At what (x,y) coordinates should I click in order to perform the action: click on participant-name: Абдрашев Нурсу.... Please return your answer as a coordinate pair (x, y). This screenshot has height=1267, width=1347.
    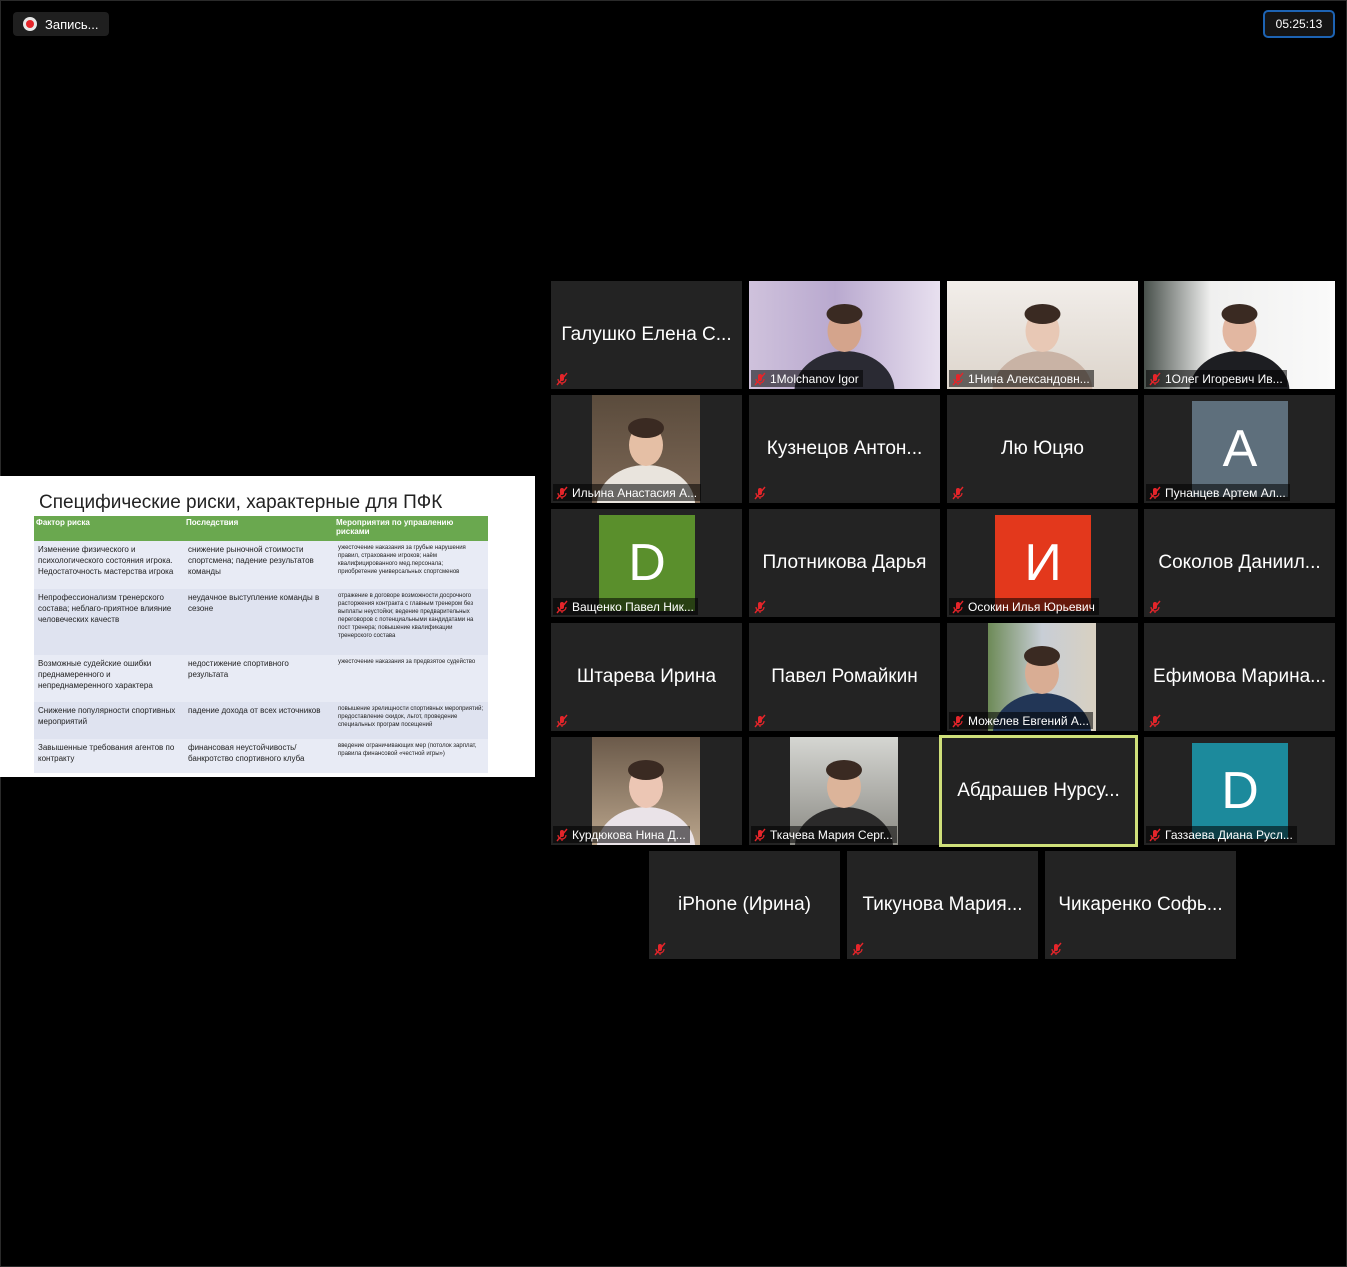
    Looking at the image, I should click on (1038, 791).